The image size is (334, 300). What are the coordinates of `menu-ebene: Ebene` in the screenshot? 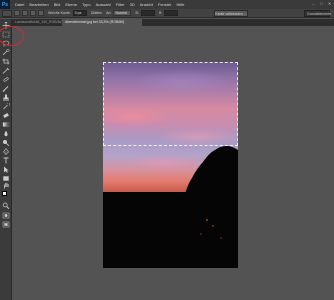 It's located at (71, 4).